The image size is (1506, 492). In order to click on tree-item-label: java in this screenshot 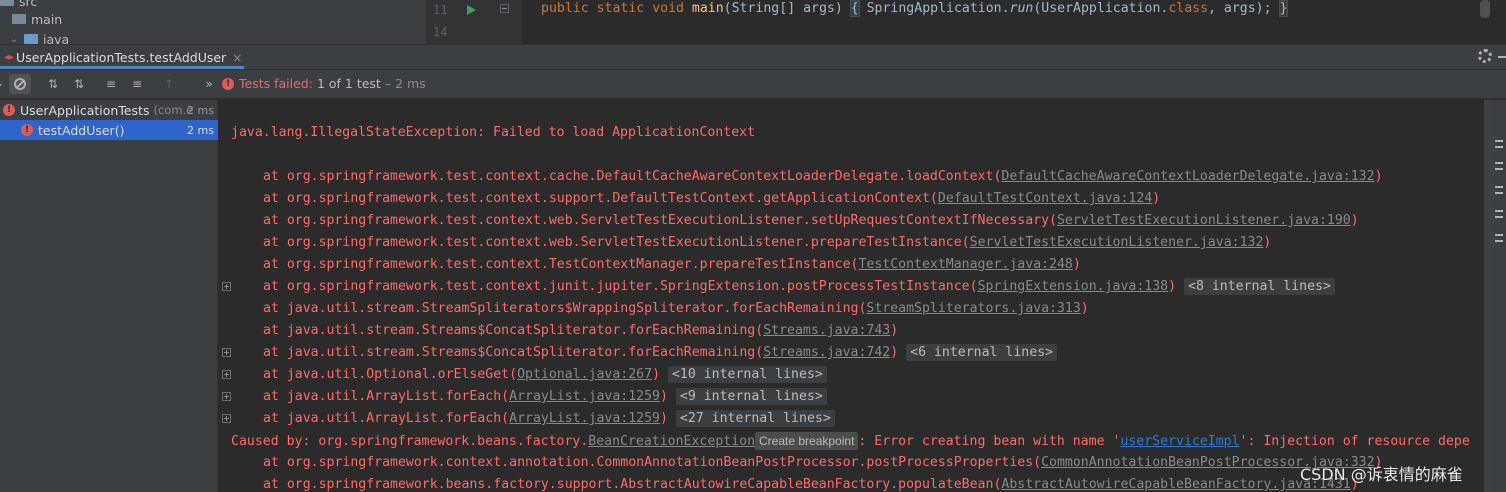, I will do `click(56, 38)`.